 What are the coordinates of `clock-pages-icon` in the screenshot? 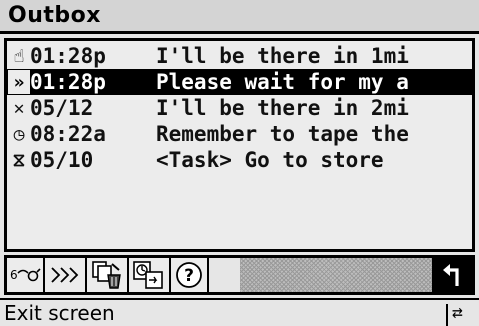 It's located at (148, 275).